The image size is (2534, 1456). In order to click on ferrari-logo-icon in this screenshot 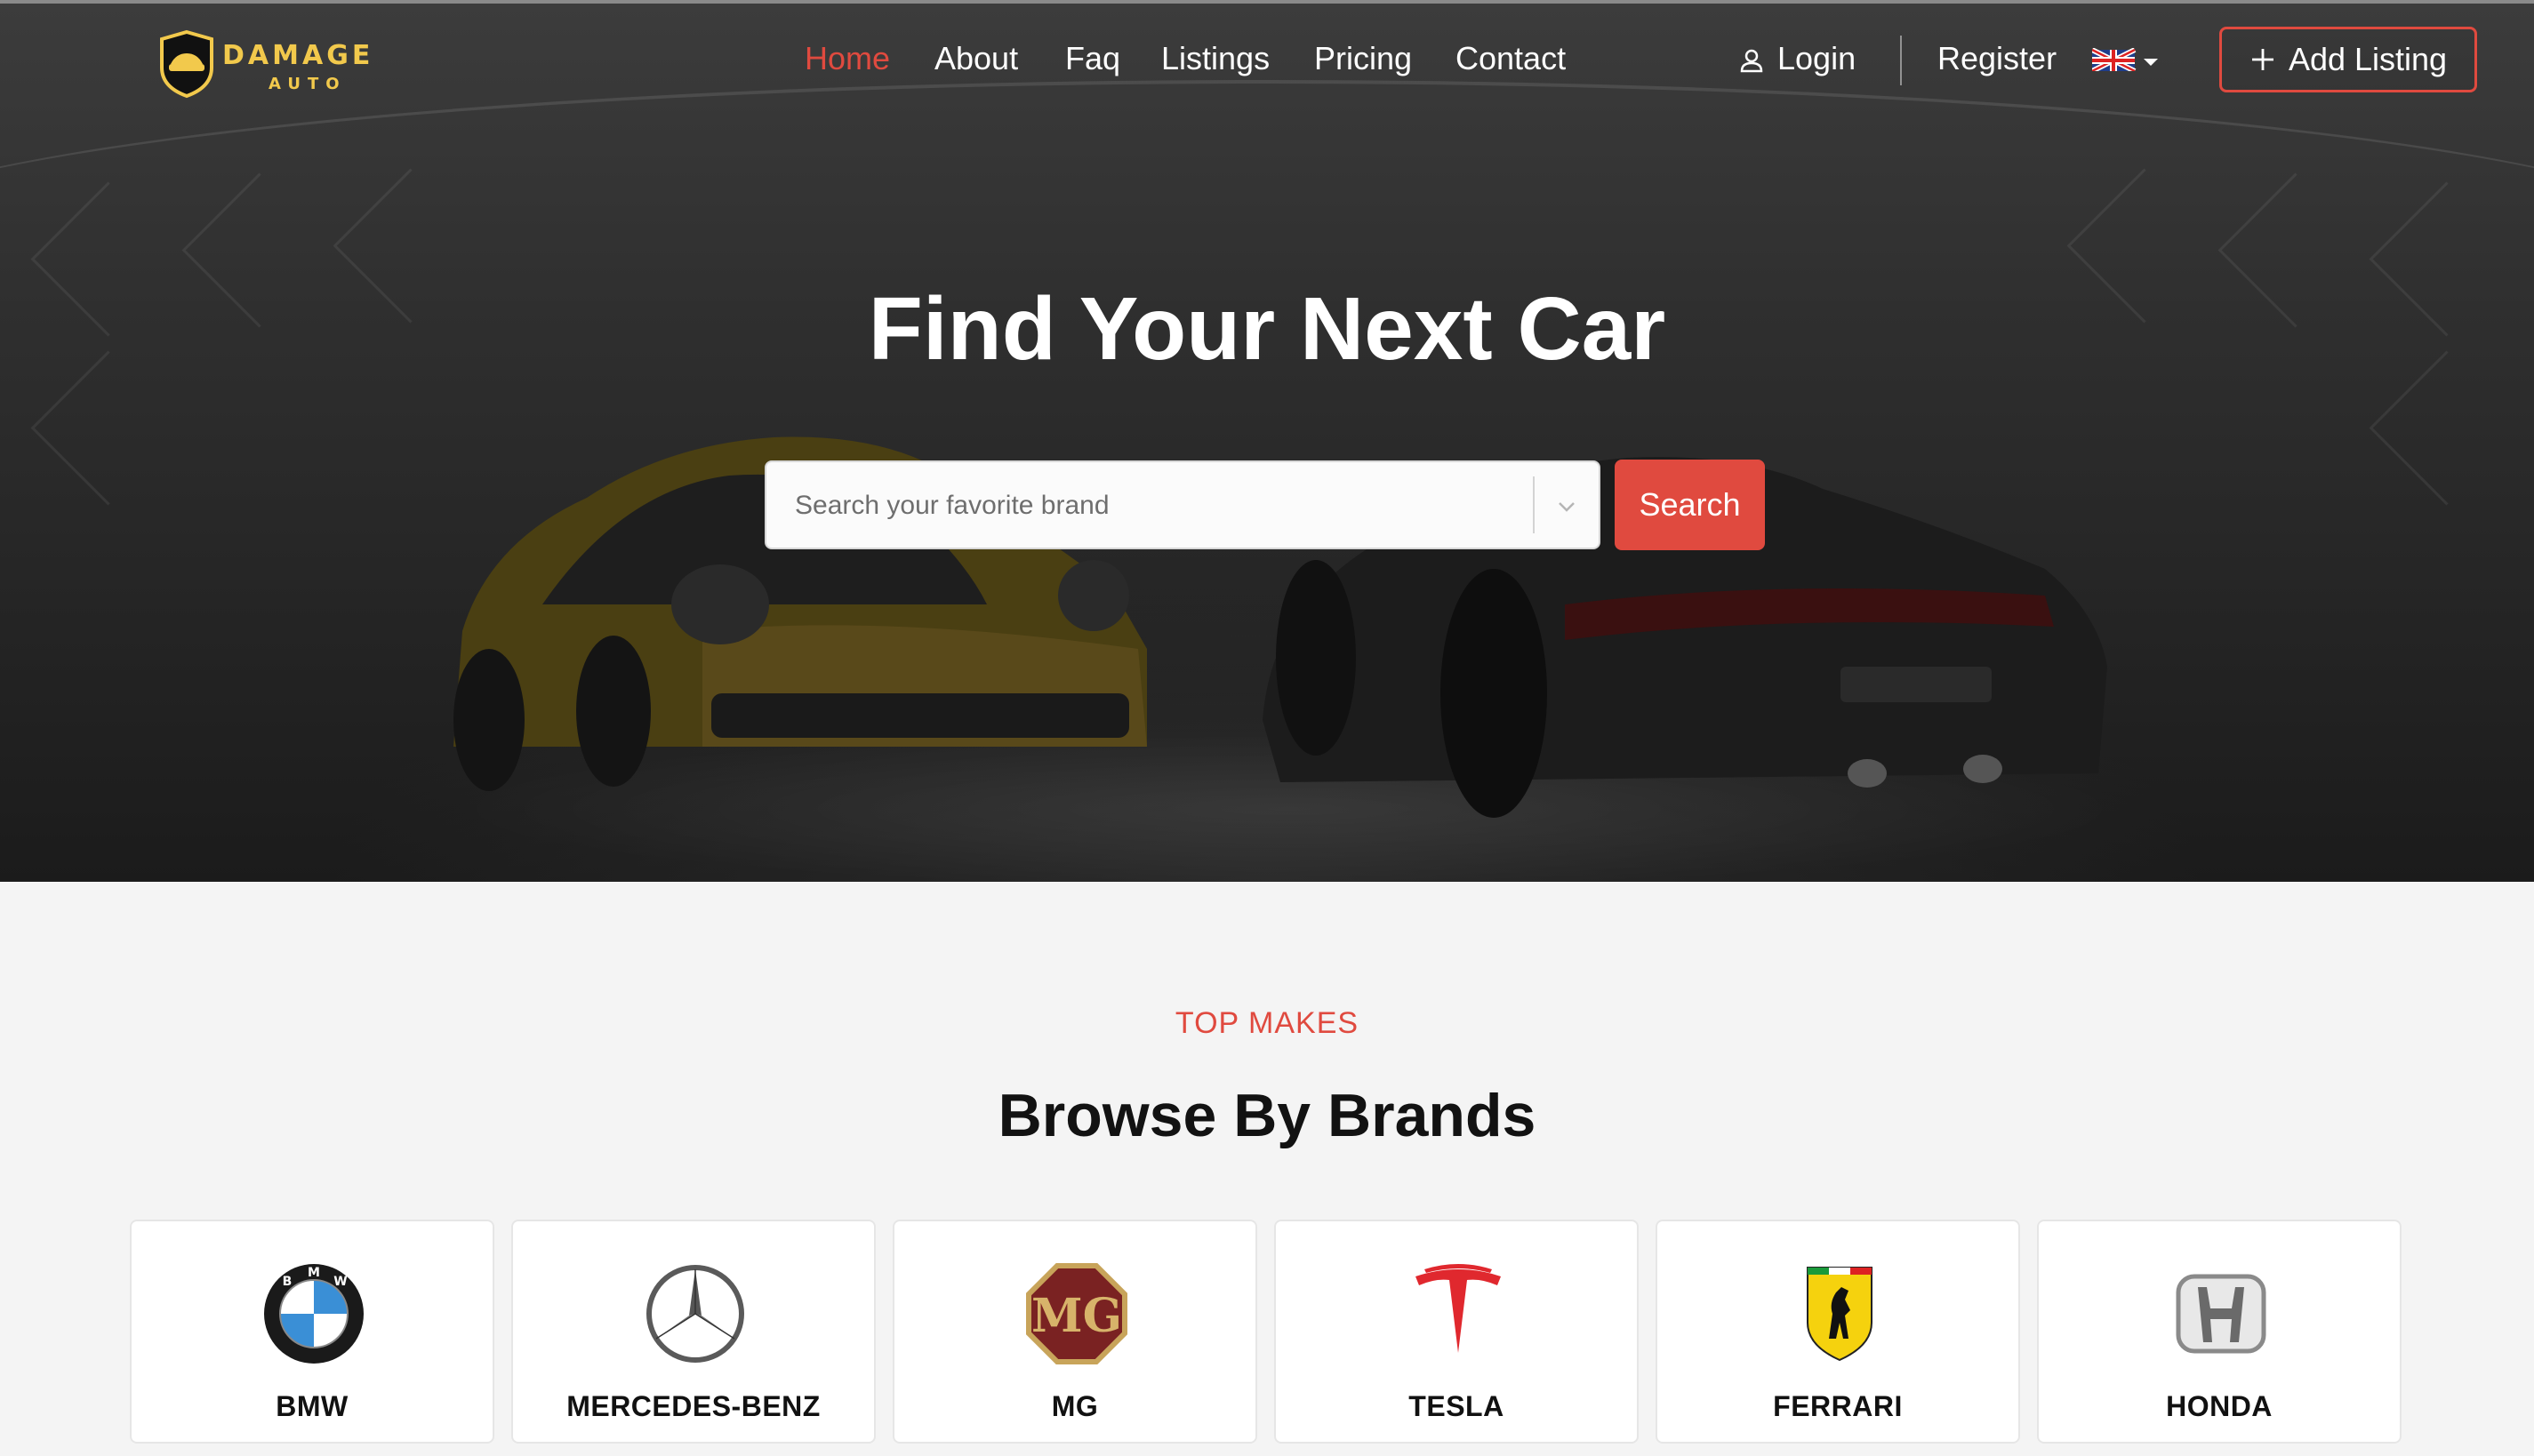, I will do `click(1839, 1314)`.